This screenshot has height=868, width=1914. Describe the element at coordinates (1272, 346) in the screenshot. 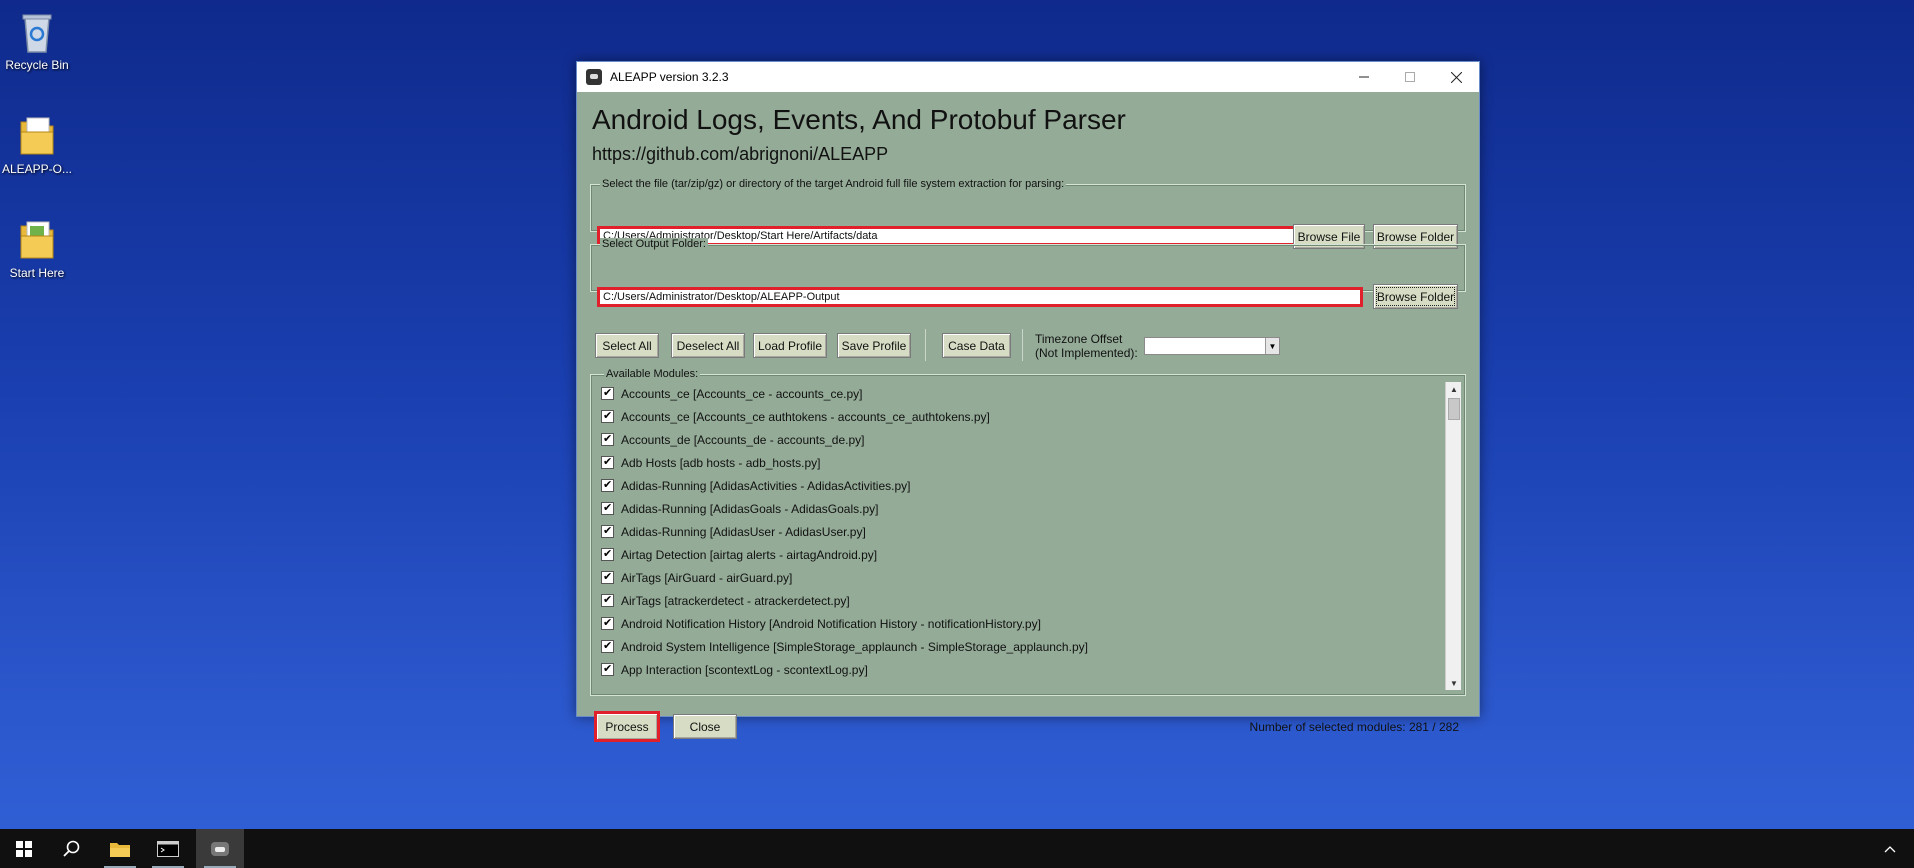

I see `chevron-down-icon: ▼` at that location.